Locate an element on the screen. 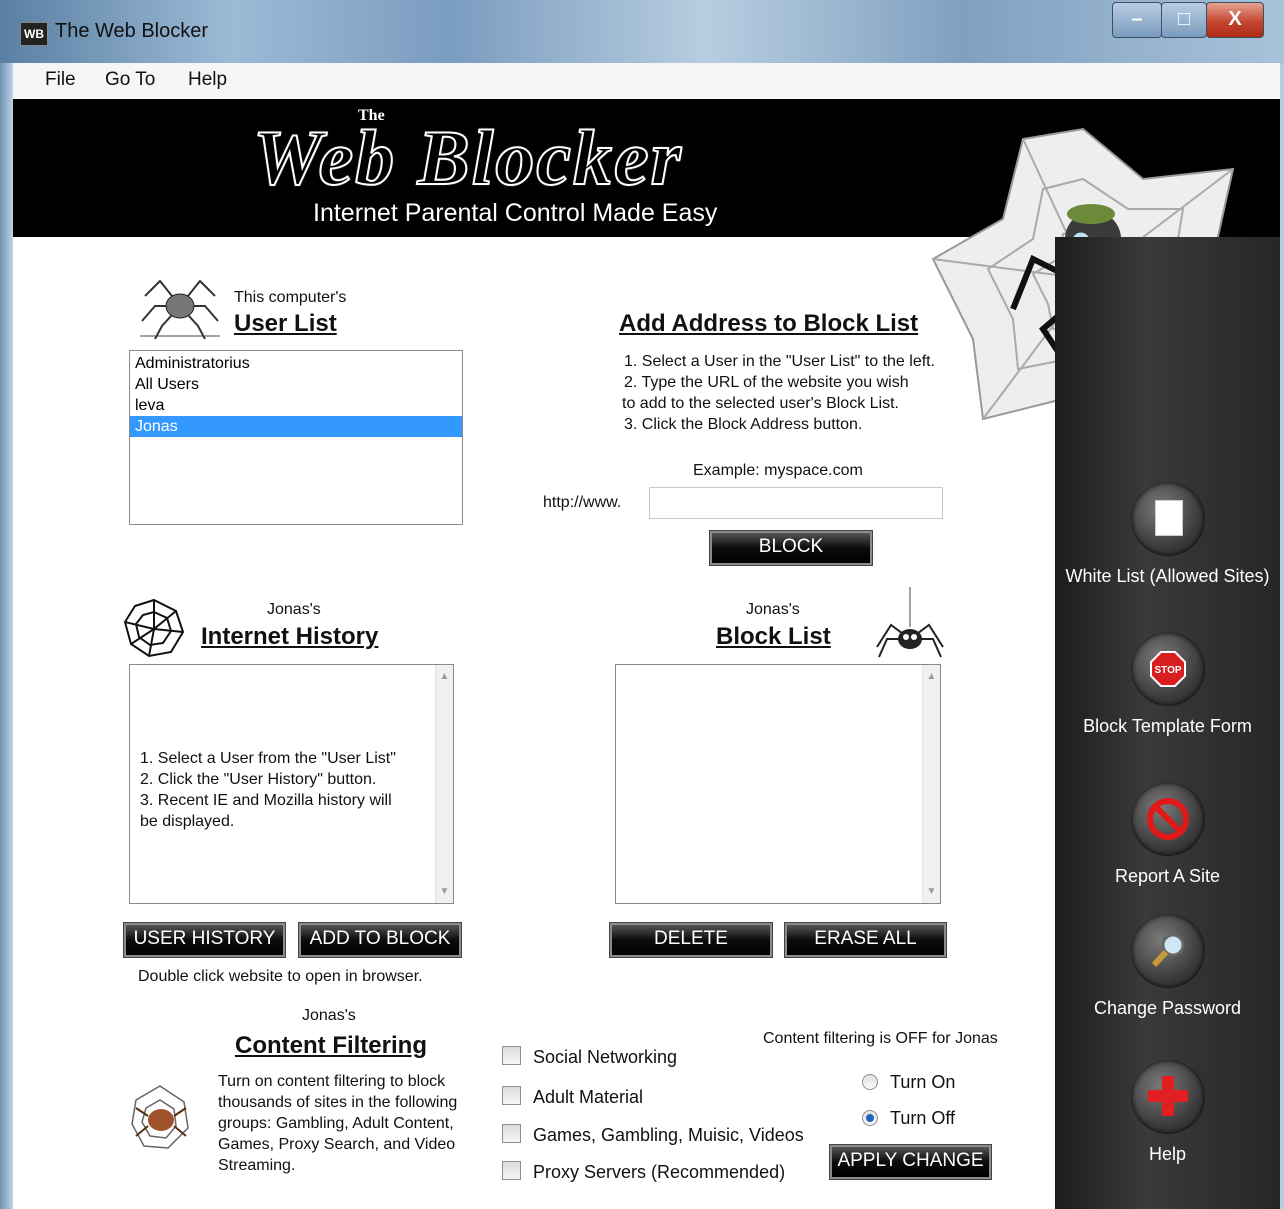 The image size is (1284, 1209). social-networking-label: Social Networking is located at coordinates (605, 1057).